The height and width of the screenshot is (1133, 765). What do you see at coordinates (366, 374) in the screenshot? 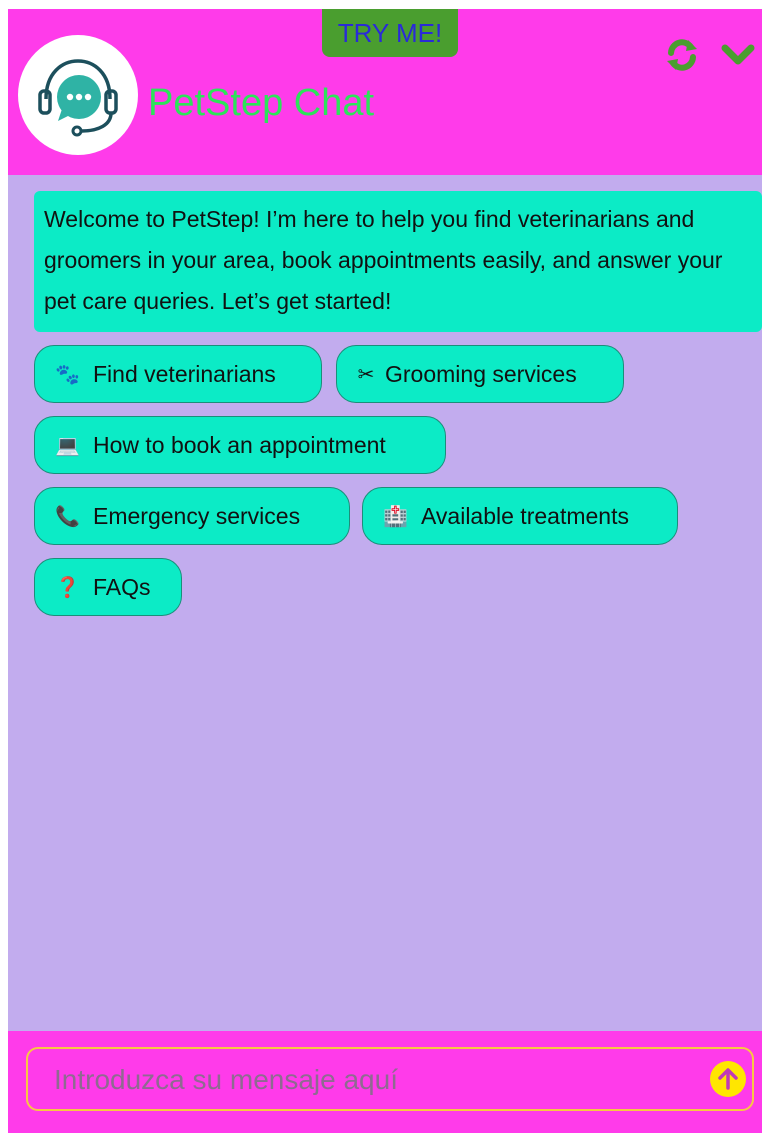
I see `scissors-icon: ✂` at bounding box center [366, 374].